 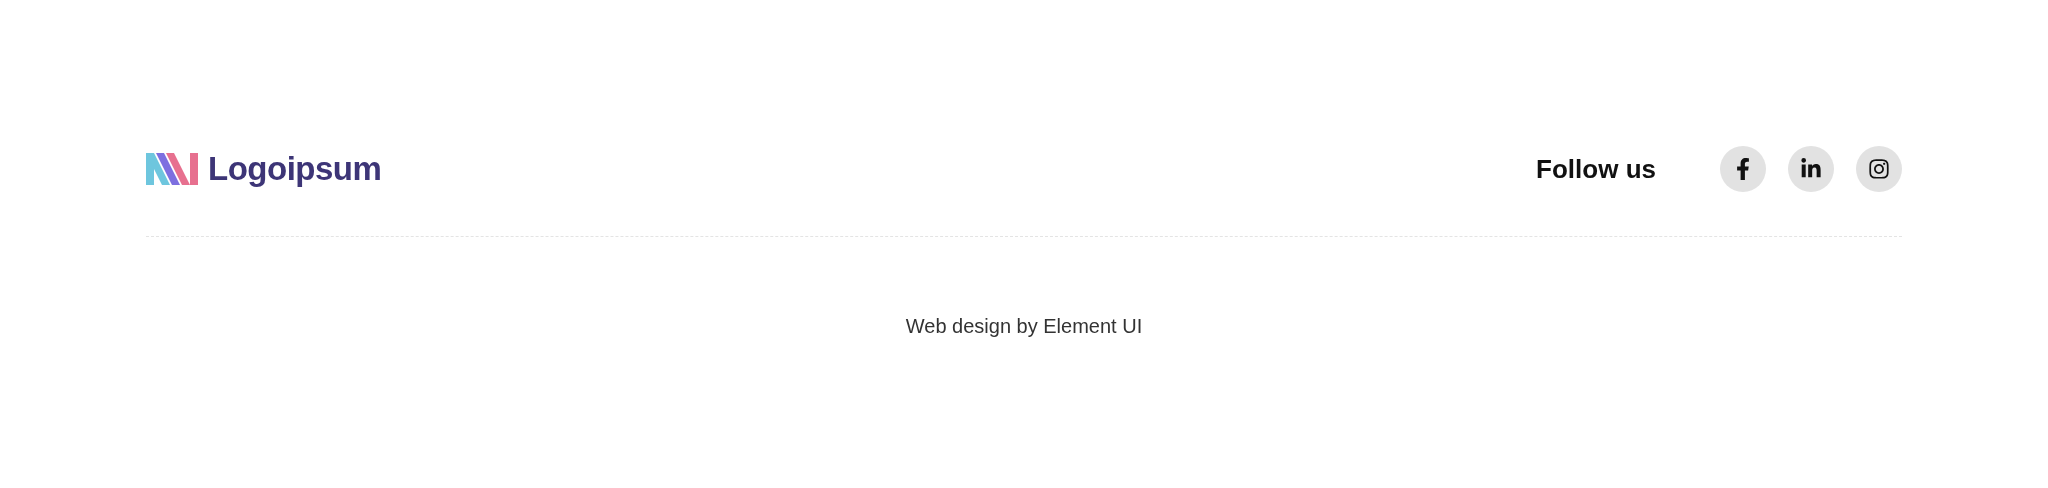 What do you see at coordinates (1743, 169) in the screenshot?
I see `facebook-link` at bounding box center [1743, 169].